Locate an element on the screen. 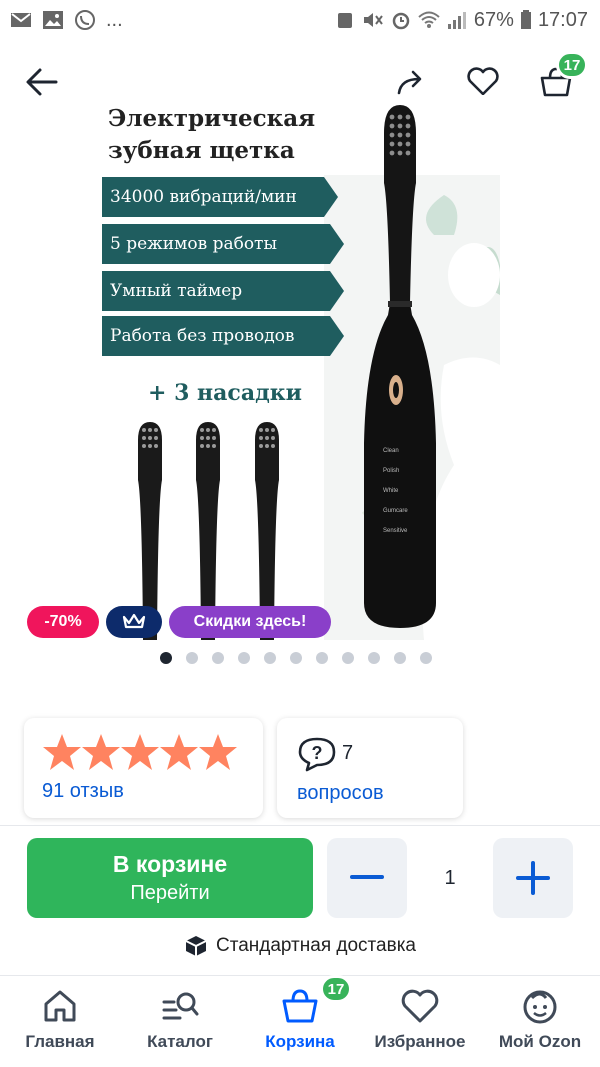  sale-link: Скидки здесь! is located at coordinates (250, 622).